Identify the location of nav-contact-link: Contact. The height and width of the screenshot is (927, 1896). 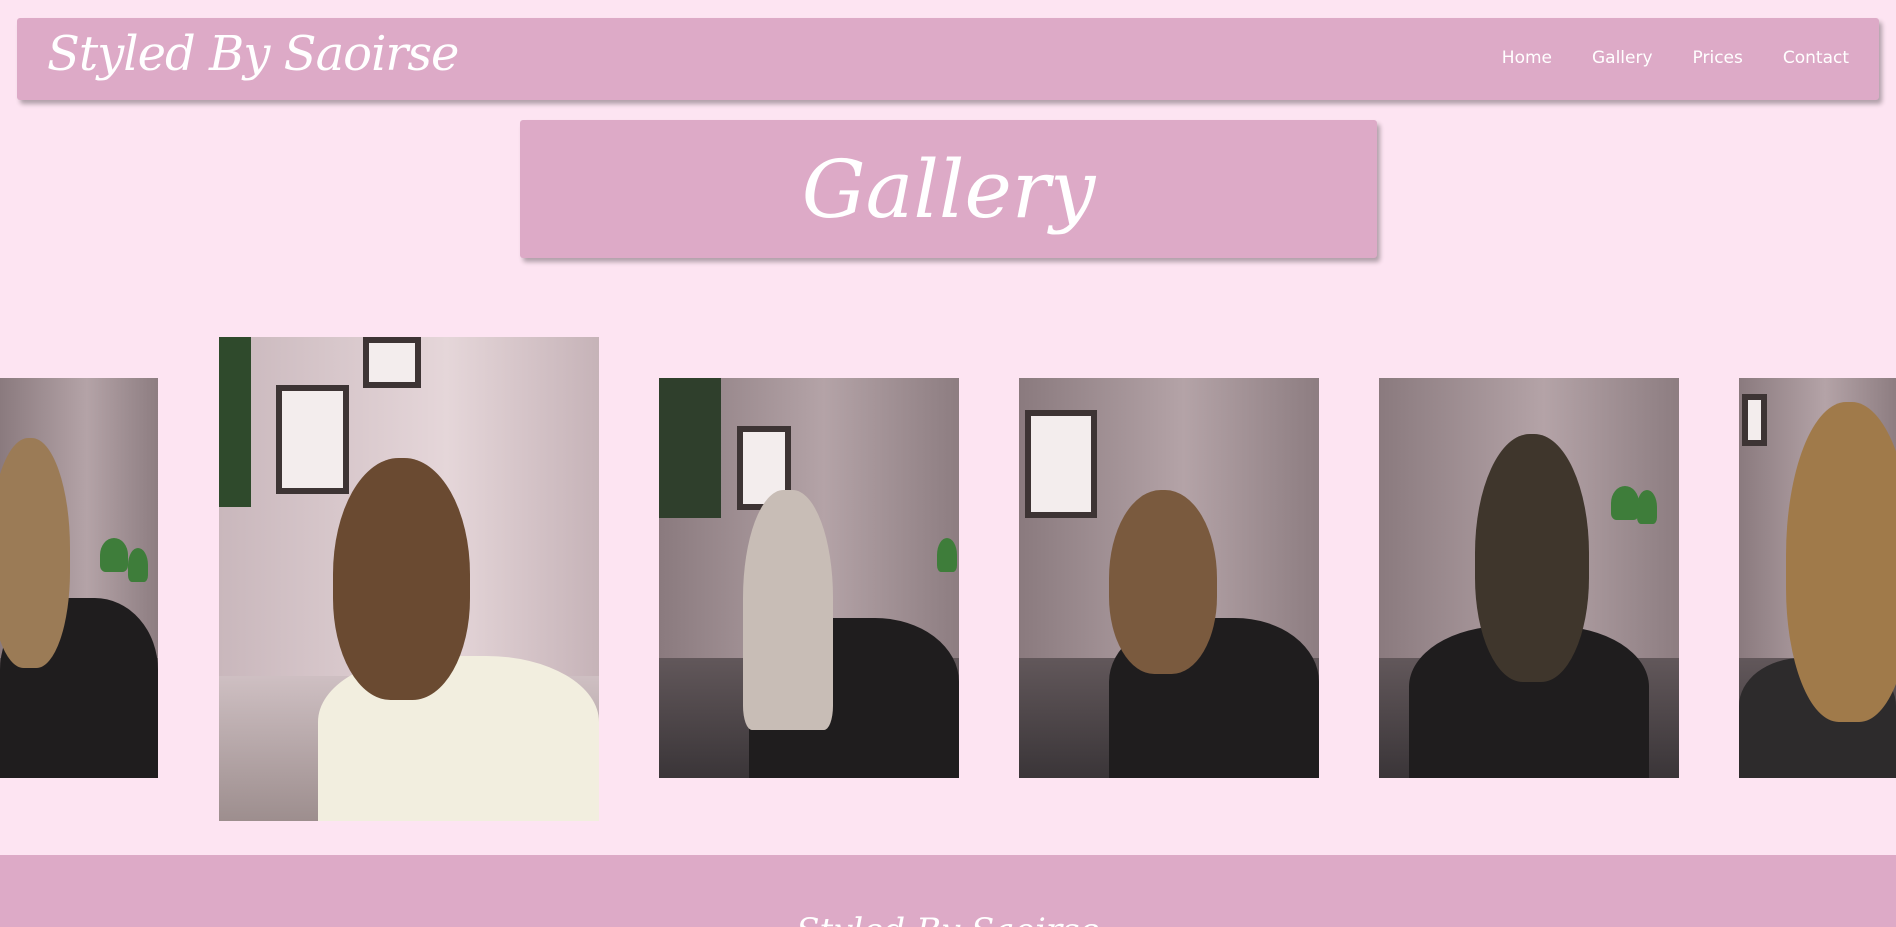
(1816, 58).